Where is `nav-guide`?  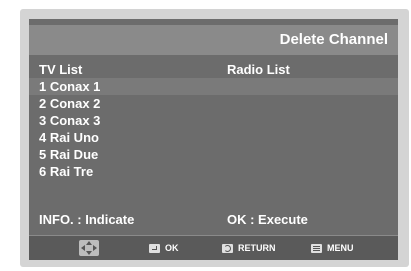
nav-guide is located at coordinates (91, 248).